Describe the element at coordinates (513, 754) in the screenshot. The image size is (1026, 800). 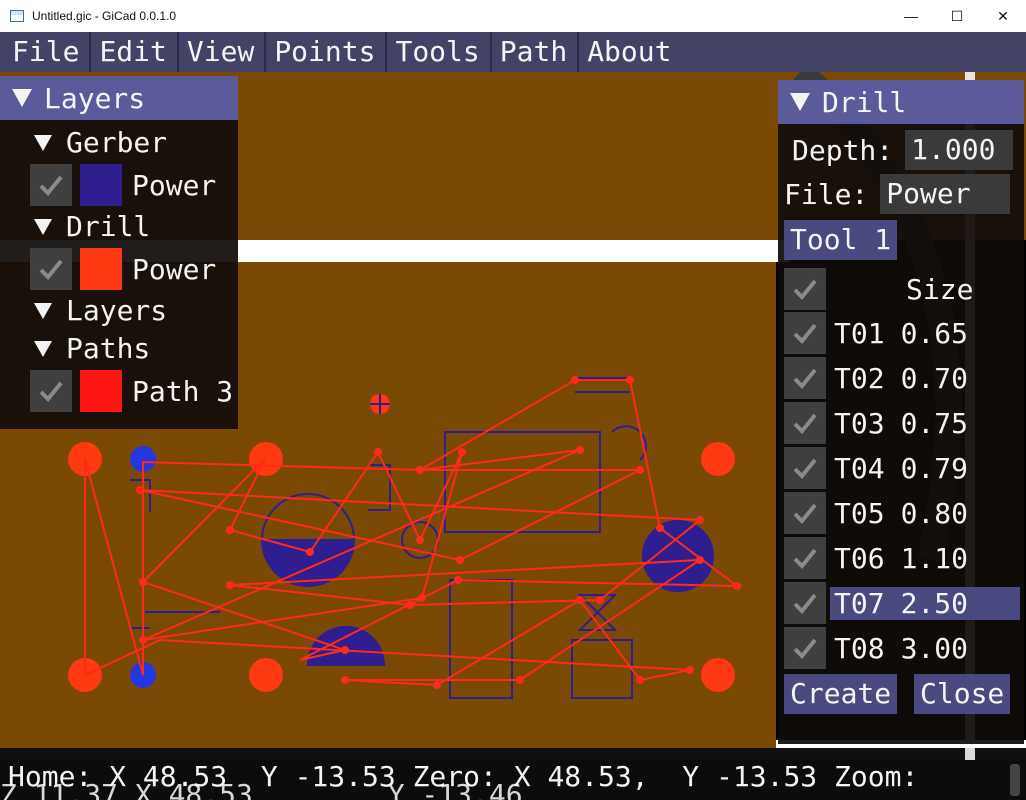
I see `canvas-bottom` at that location.